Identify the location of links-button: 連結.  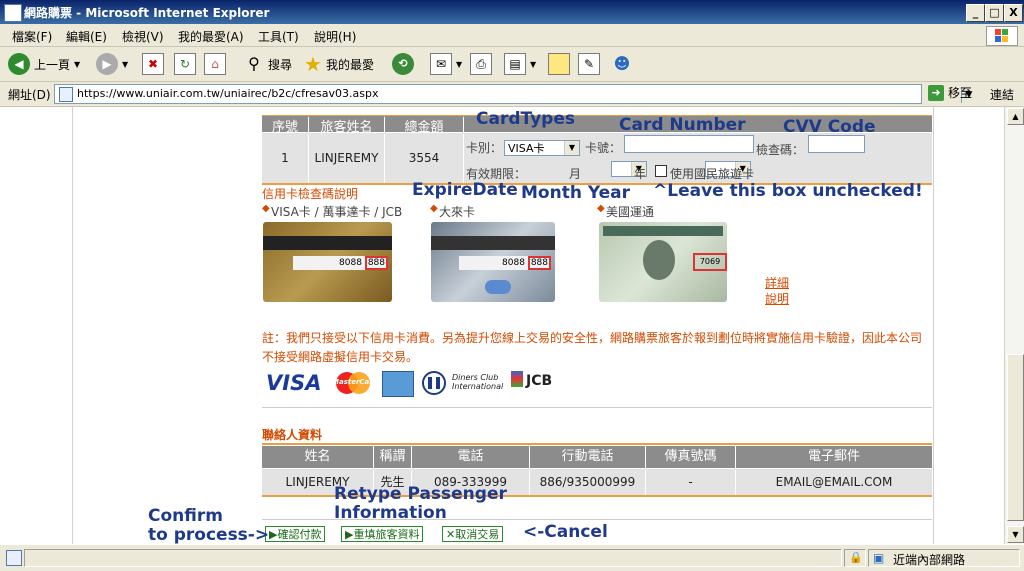
(1002, 94).